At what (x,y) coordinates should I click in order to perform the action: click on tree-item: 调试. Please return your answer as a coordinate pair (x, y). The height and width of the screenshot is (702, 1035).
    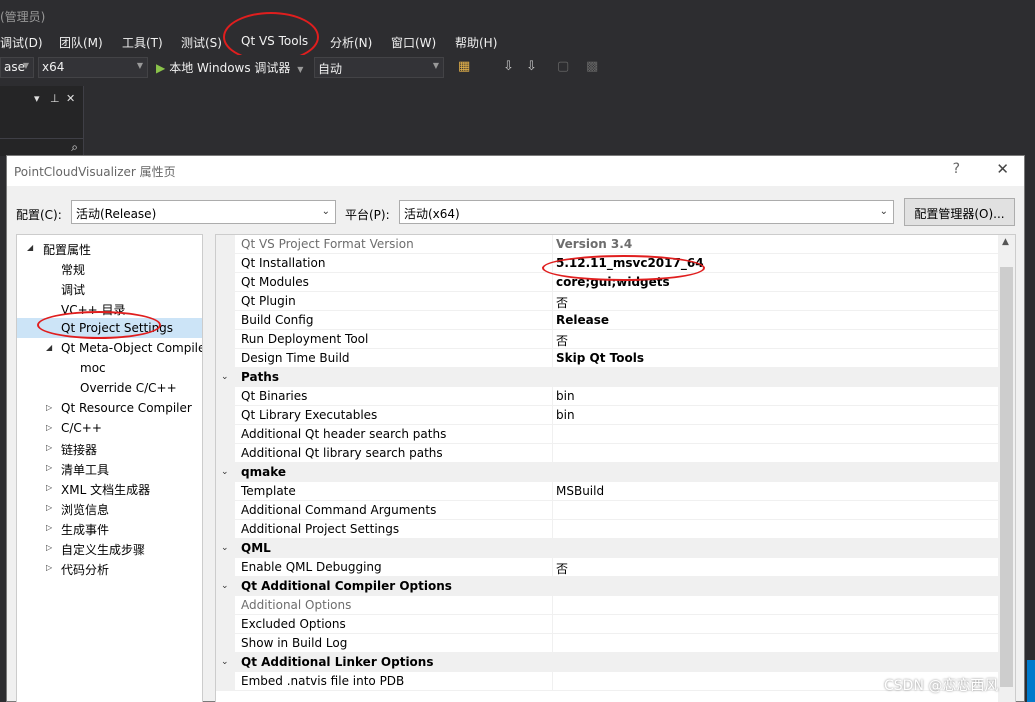
    Looking at the image, I should click on (109, 288).